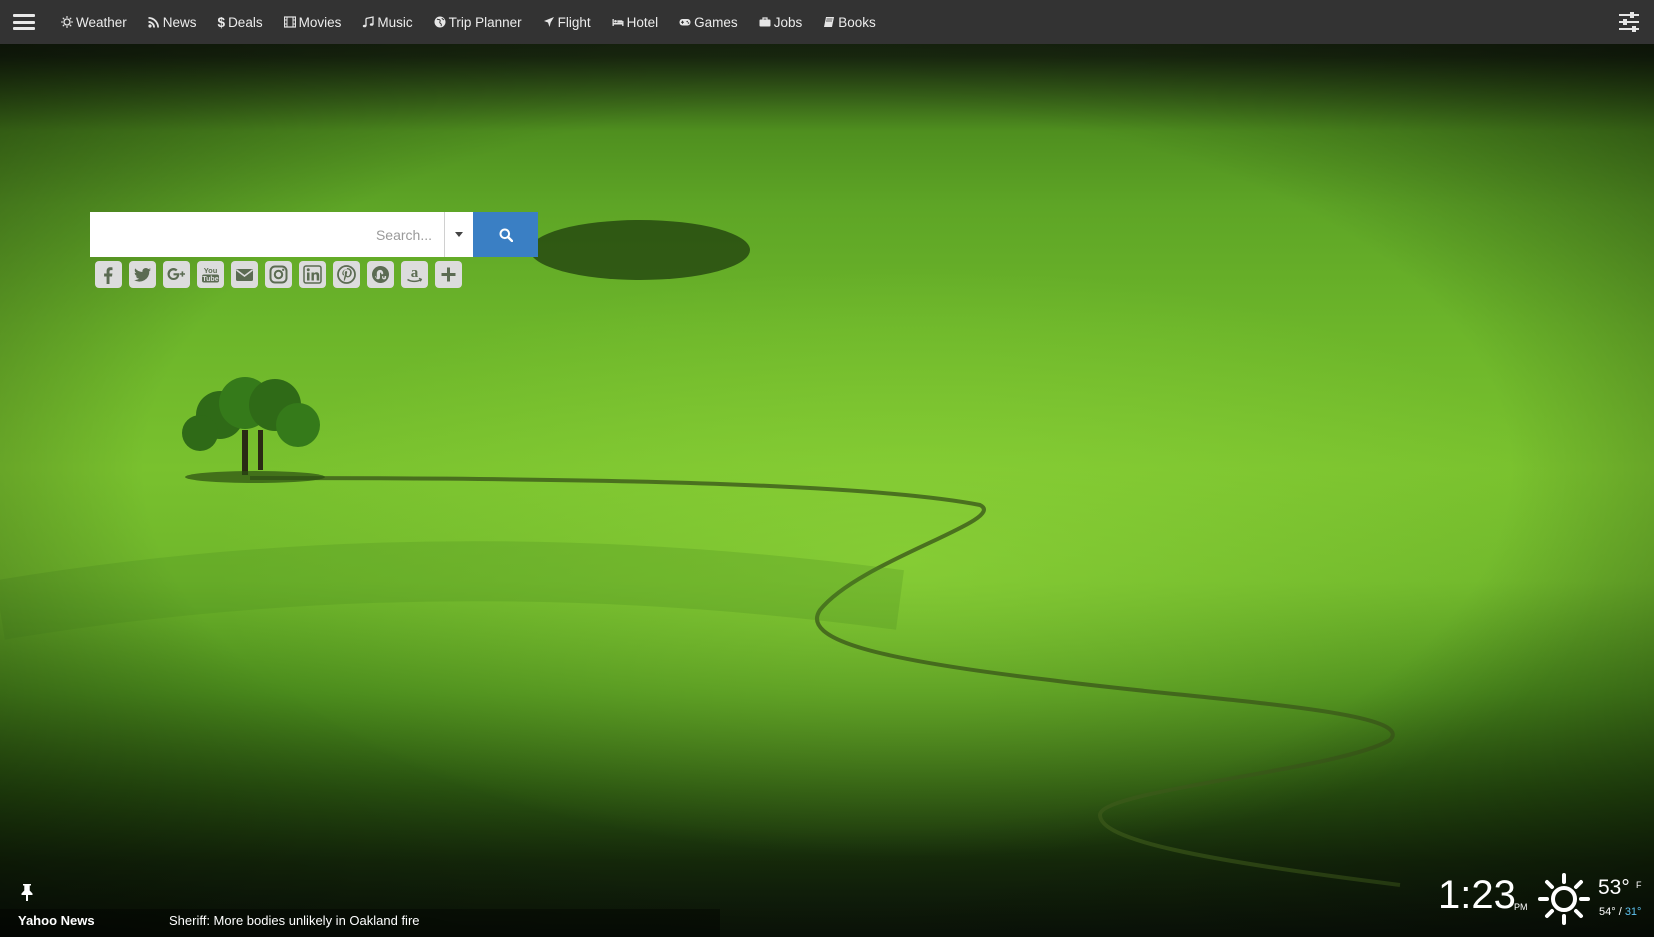 Image resolution: width=1654 pixels, height=937 pixels. I want to click on linkedin-icon, so click(312, 274).